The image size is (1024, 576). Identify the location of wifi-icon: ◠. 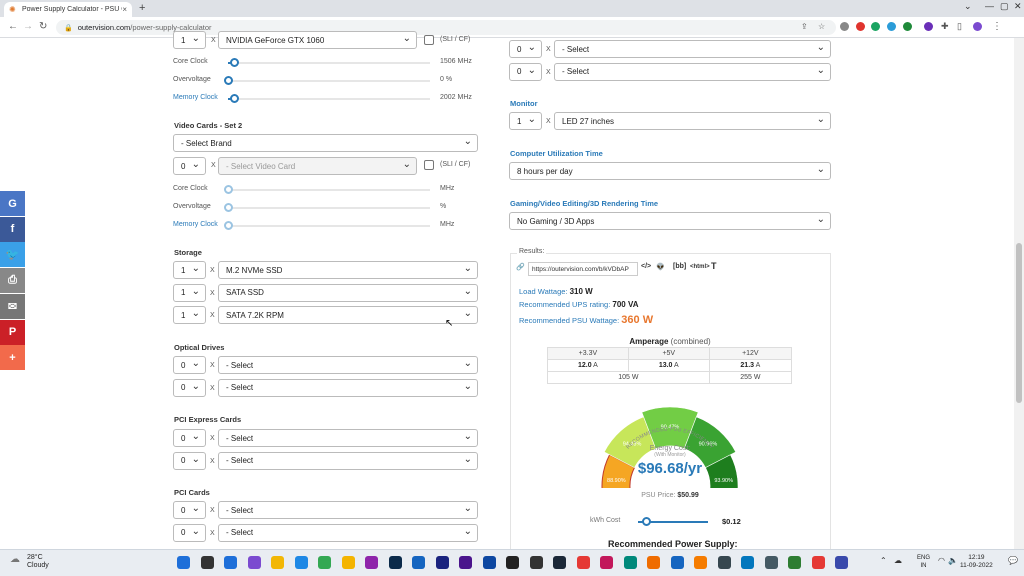
(941, 560).